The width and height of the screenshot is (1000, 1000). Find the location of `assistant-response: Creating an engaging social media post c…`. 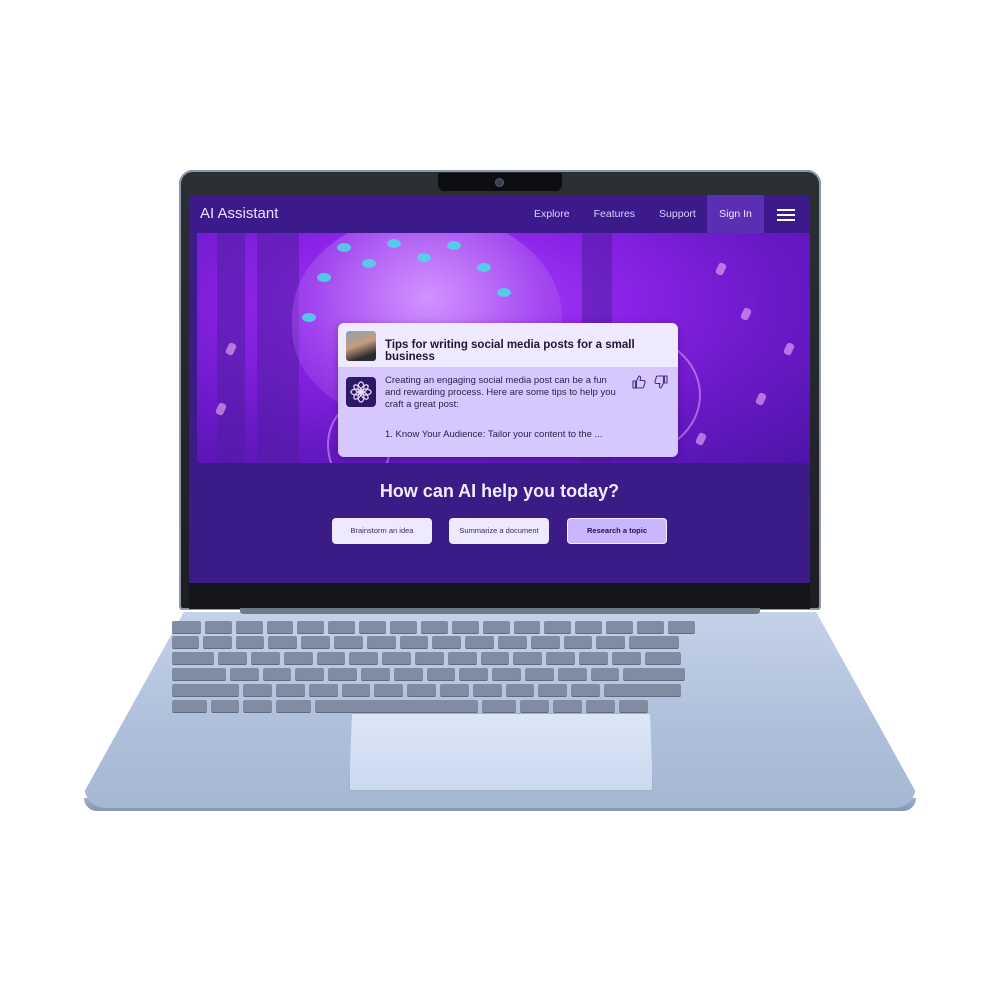

assistant-response: Creating an engaging social media post c… is located at coordinates (508, 412).